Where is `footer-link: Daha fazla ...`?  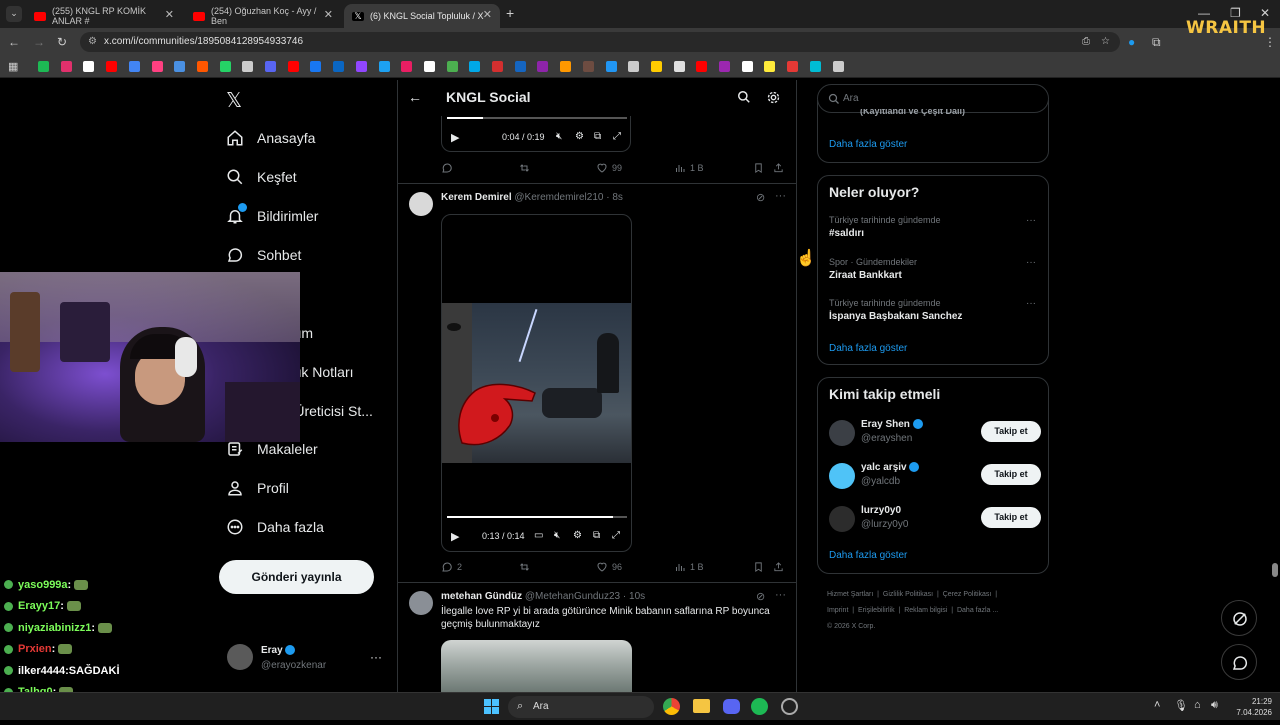 footer-link: Daha fazla ... is located at coordinates (977, 610).